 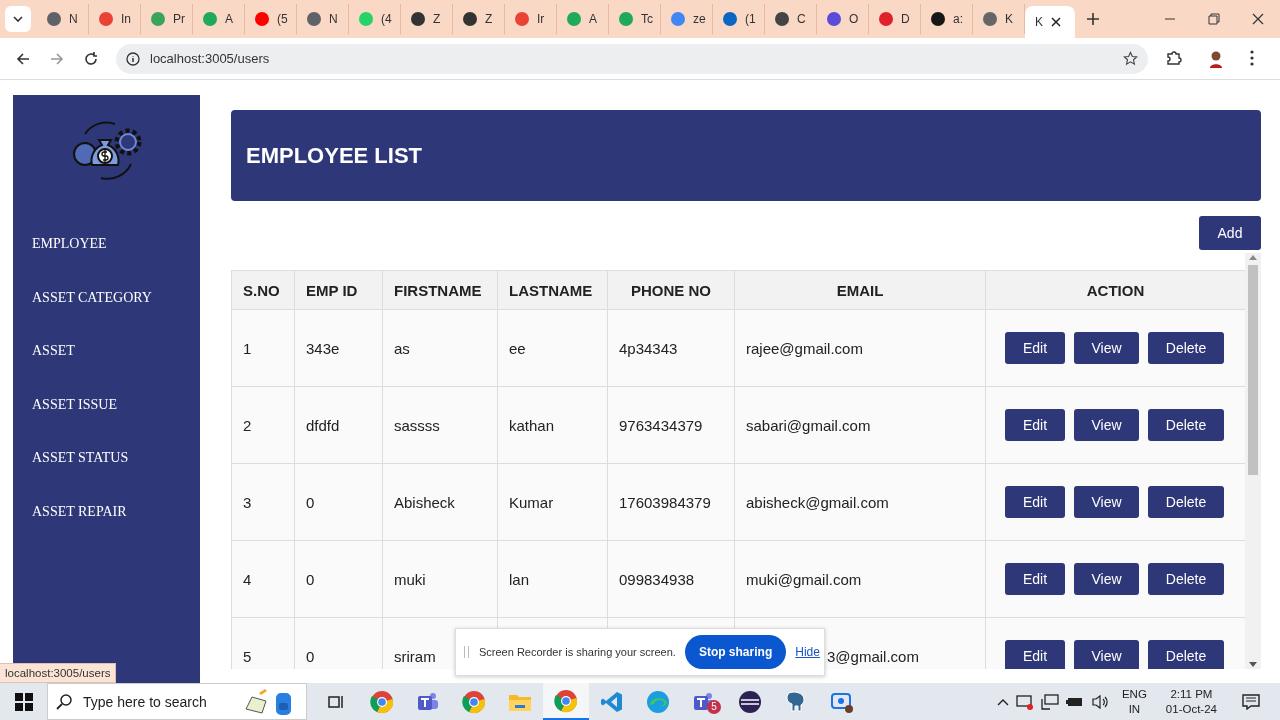 I want to click on chevron-down-icon, so click(x=18, y=19).